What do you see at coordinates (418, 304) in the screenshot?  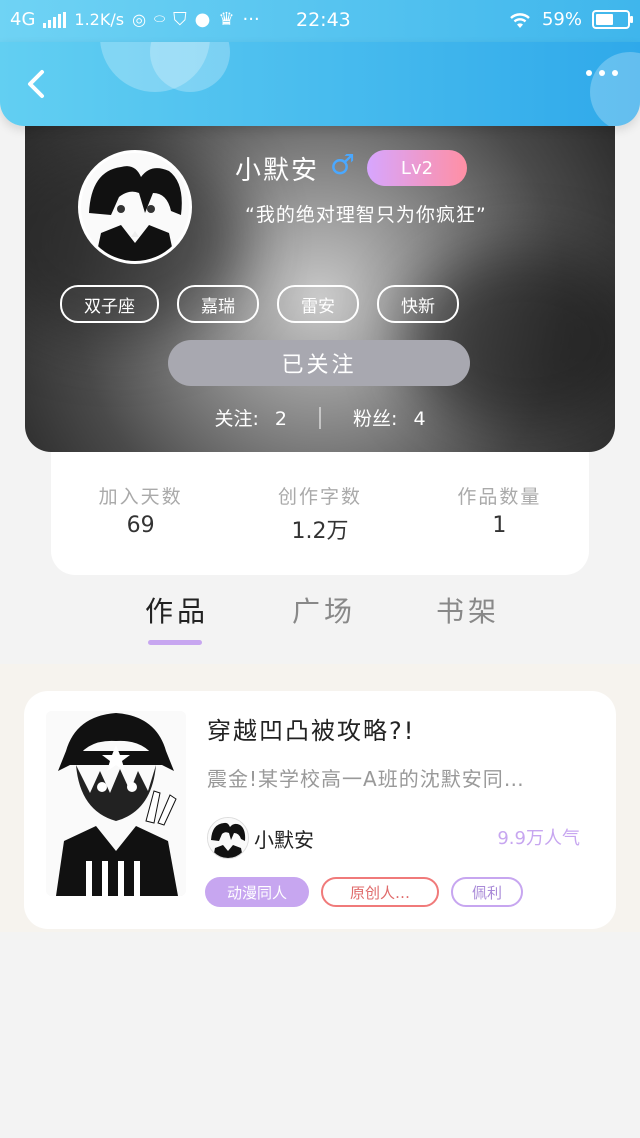 I see `tag-item: 快新` at bounding box center [418, 304].